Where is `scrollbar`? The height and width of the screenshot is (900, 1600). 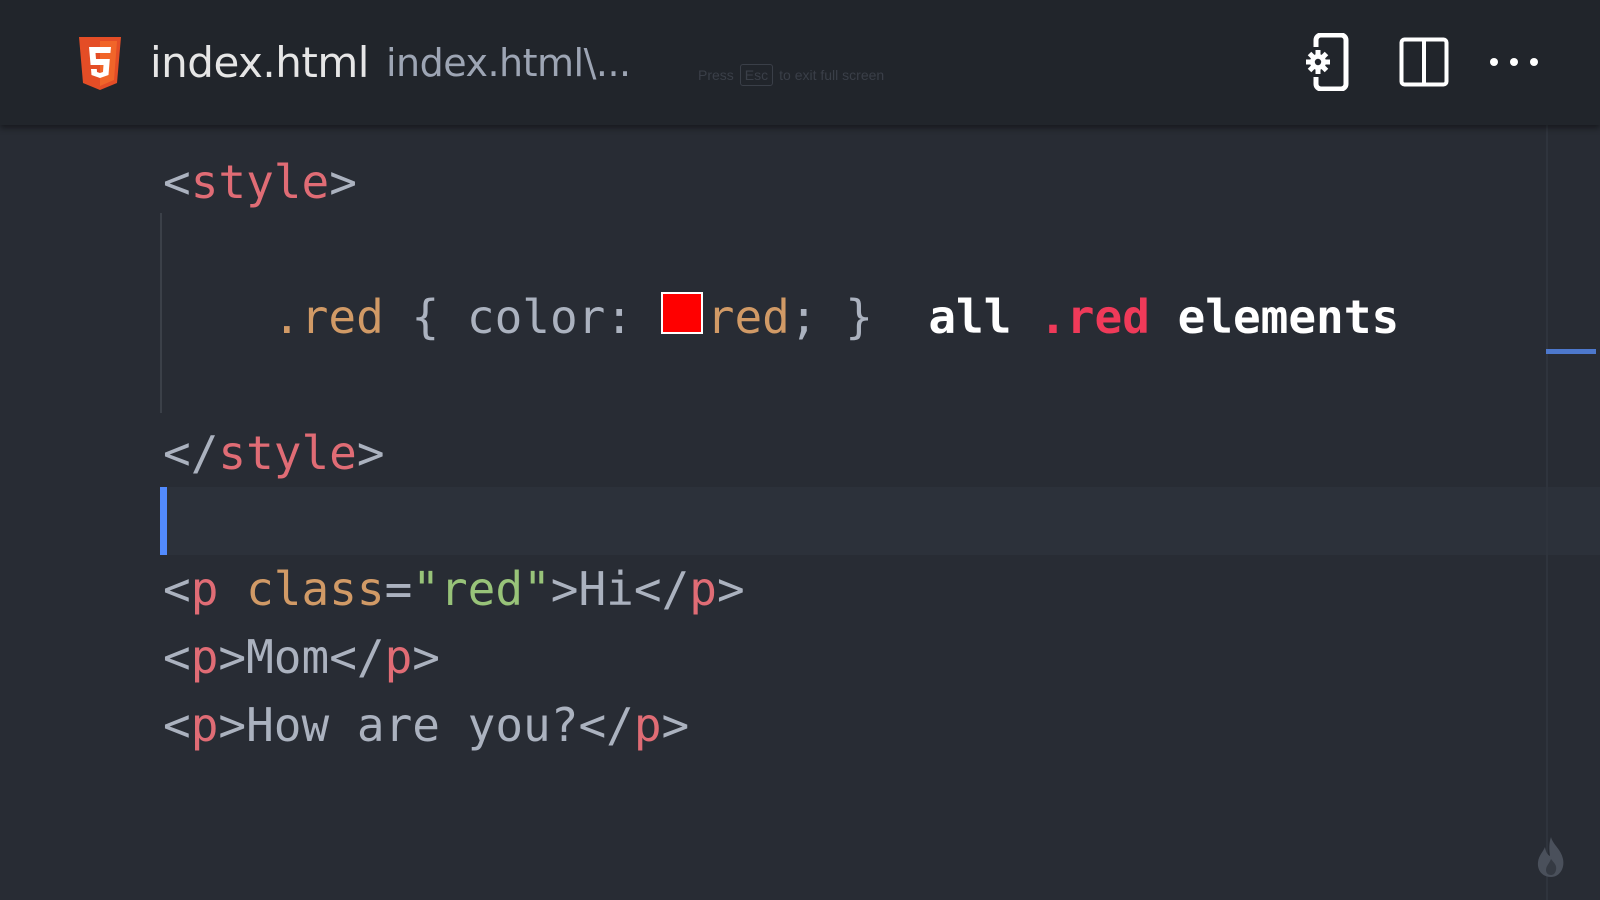
scrollbar is located at coordinates (1547, 512).